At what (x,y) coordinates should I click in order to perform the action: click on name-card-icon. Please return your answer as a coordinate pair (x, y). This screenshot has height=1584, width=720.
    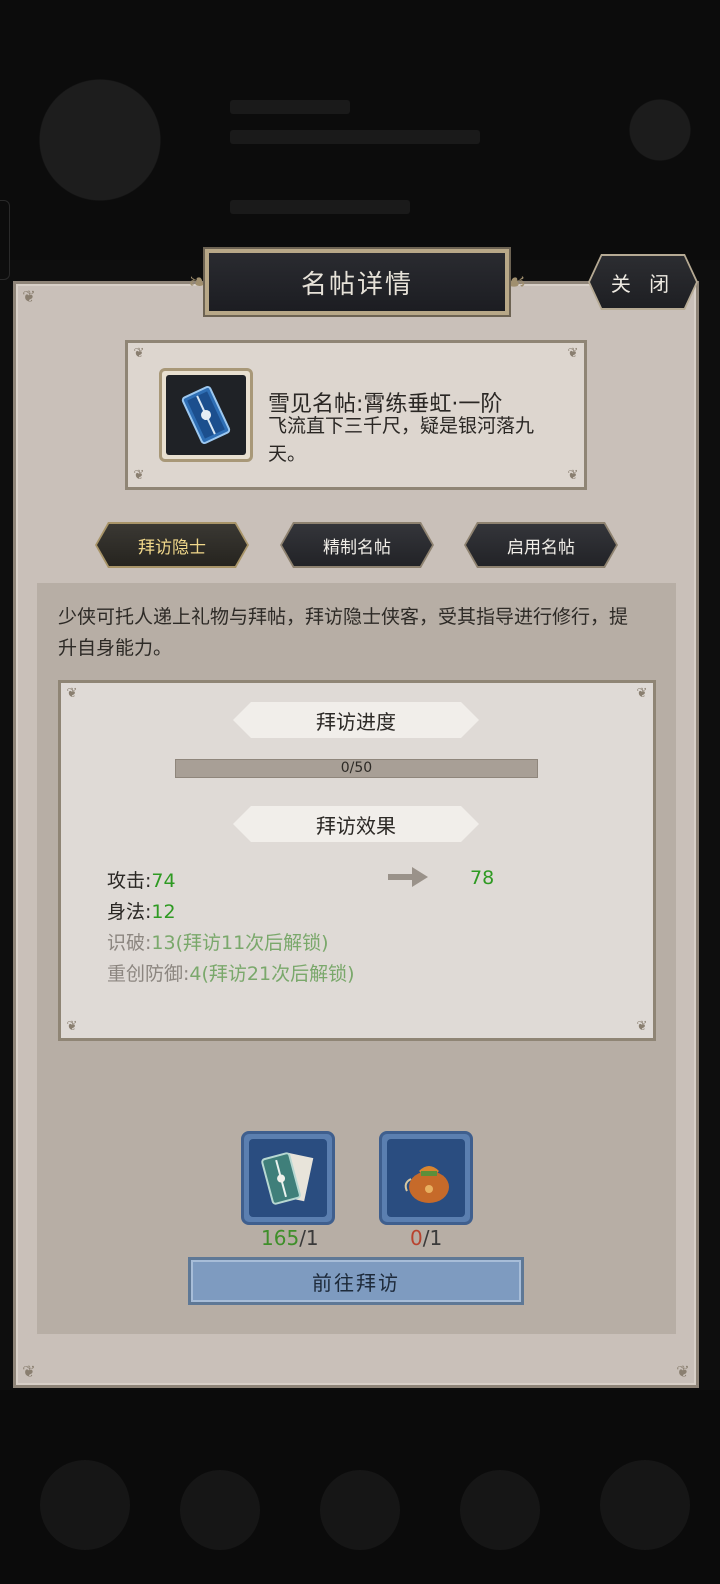
    Looking at the image, I should click on (206, 415).